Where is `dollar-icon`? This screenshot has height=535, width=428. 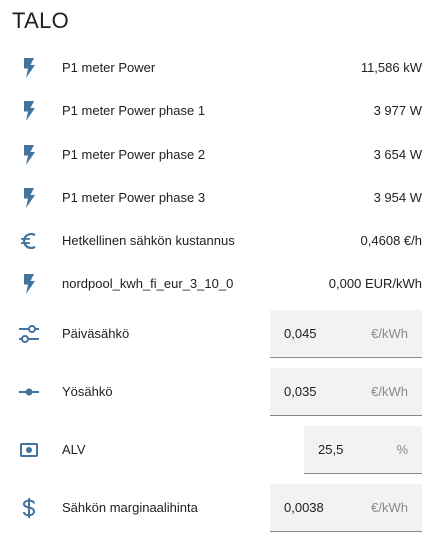
dollar-icon is located at coordinates (29, 508).